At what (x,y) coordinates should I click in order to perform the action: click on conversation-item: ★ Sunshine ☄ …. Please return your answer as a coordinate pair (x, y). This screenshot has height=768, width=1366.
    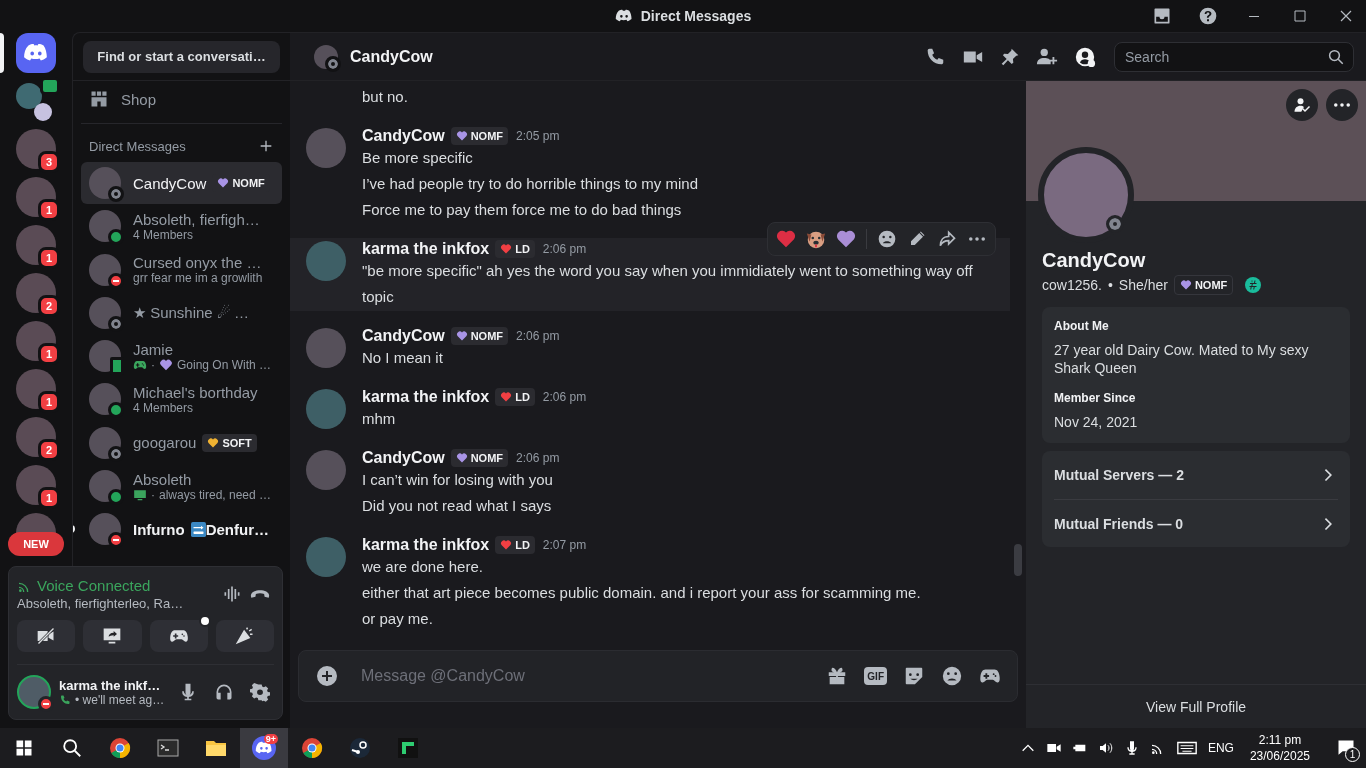
    Looking at the image, I should click on (181, 312).